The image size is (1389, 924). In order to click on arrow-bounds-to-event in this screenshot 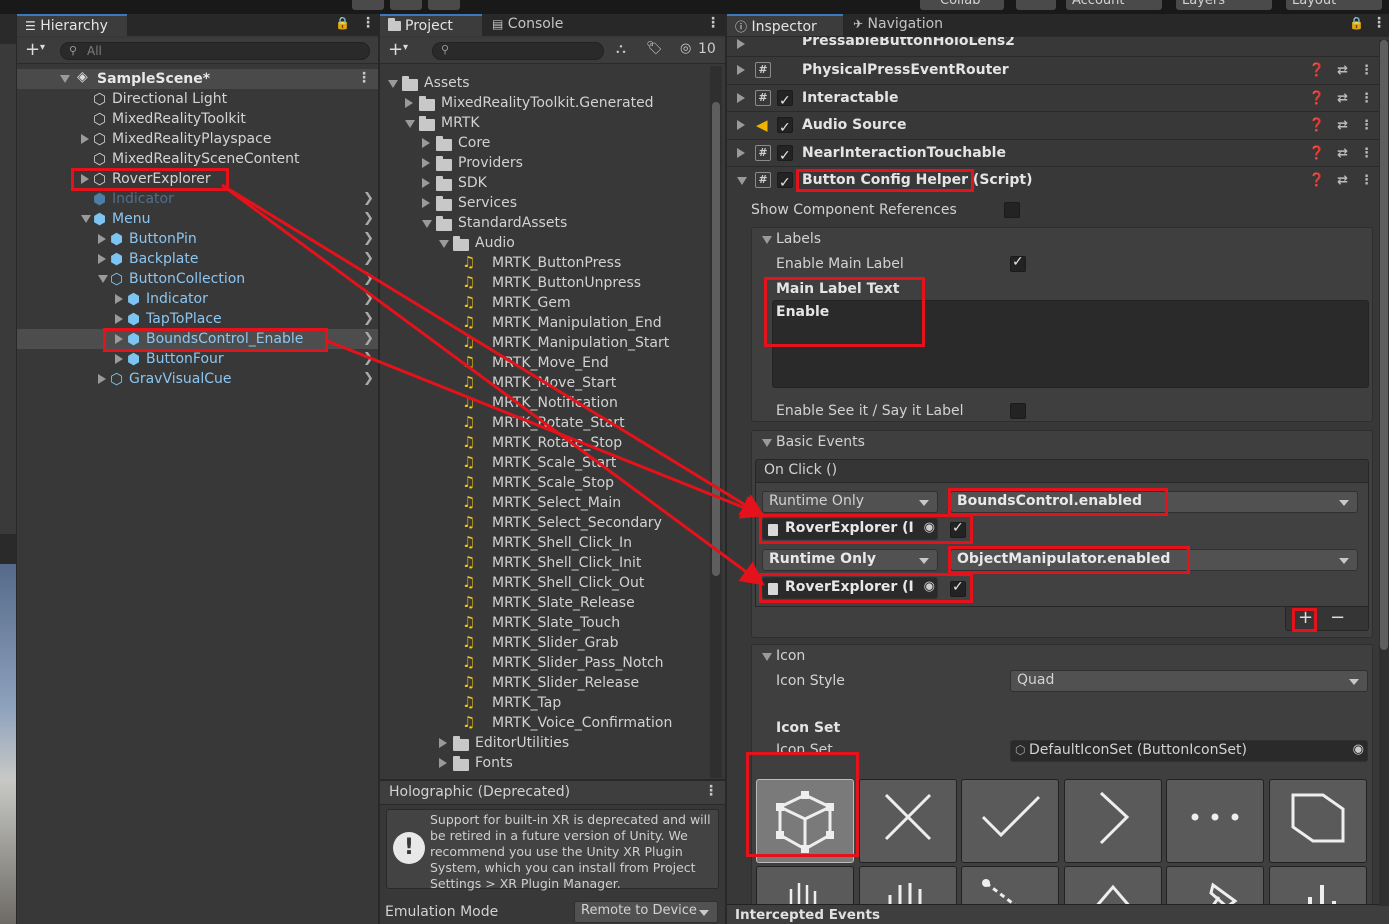, I will do `click(545, 428)`.